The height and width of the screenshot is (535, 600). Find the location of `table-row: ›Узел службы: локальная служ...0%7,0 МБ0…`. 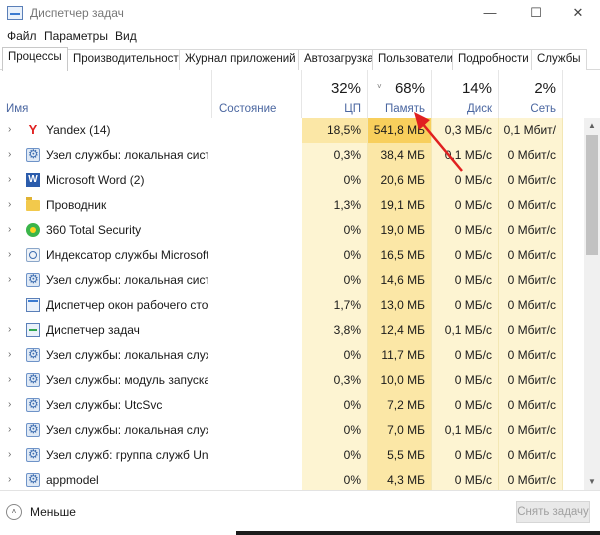

table-row: ›Узел службы: локальная служ...0%7,0 МБ0… is located at coordinates (292, 430).